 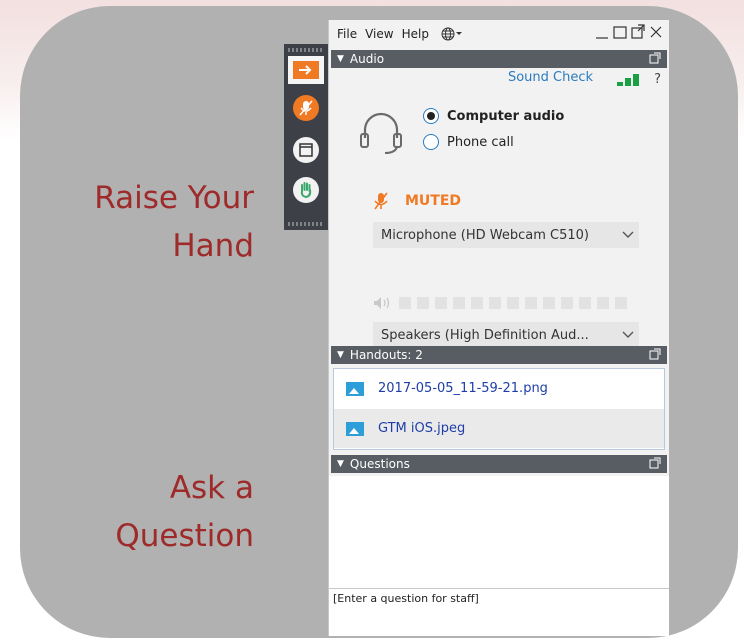 I want to click on menu-bar: File View Help, so click(x=499, y=34).